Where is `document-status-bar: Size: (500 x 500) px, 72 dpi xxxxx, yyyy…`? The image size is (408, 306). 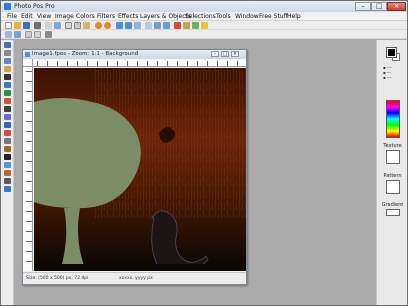 document-status-bar: Size: (500 x 500) px, 72 dpi xxxxx, yyyy… is located at coordinates (134, 278).